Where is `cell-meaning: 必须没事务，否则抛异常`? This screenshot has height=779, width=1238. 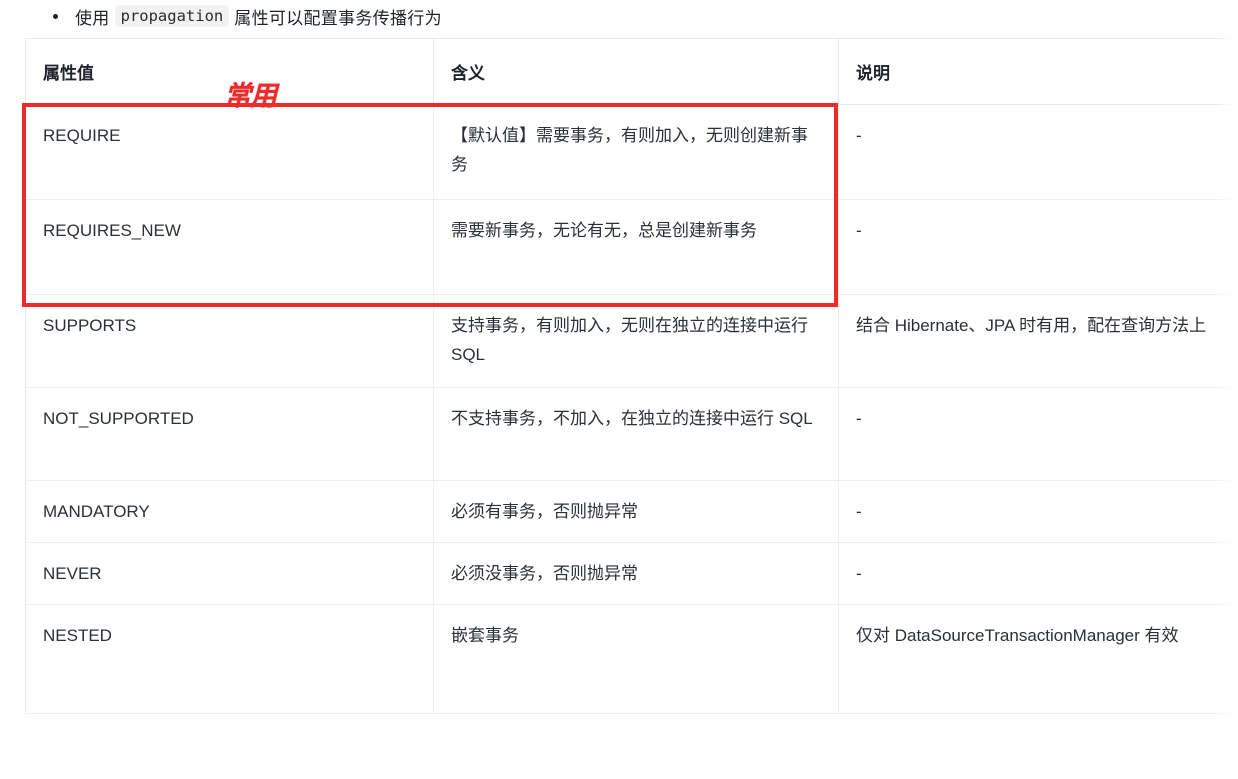
cell-meaning: 必须没事务，否则抛异常 is located at coordinates (636, 574).